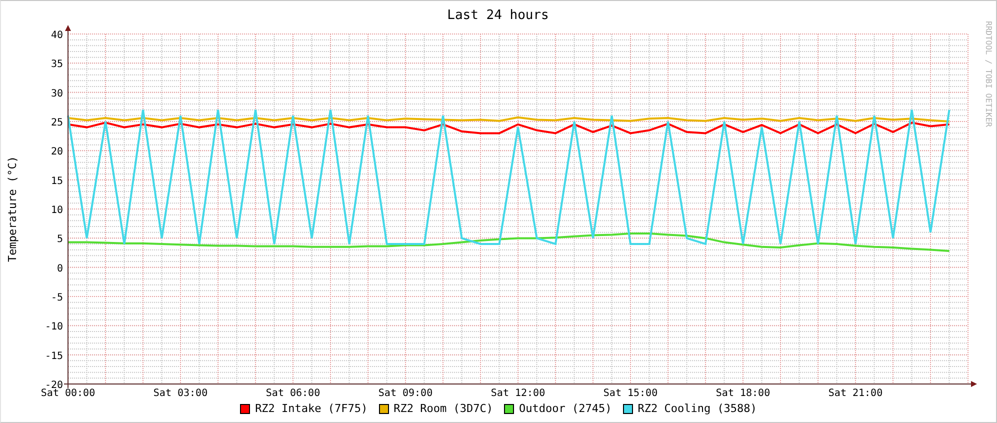  I want to click on tick-label: Sat 15:00, so click(630, 393).